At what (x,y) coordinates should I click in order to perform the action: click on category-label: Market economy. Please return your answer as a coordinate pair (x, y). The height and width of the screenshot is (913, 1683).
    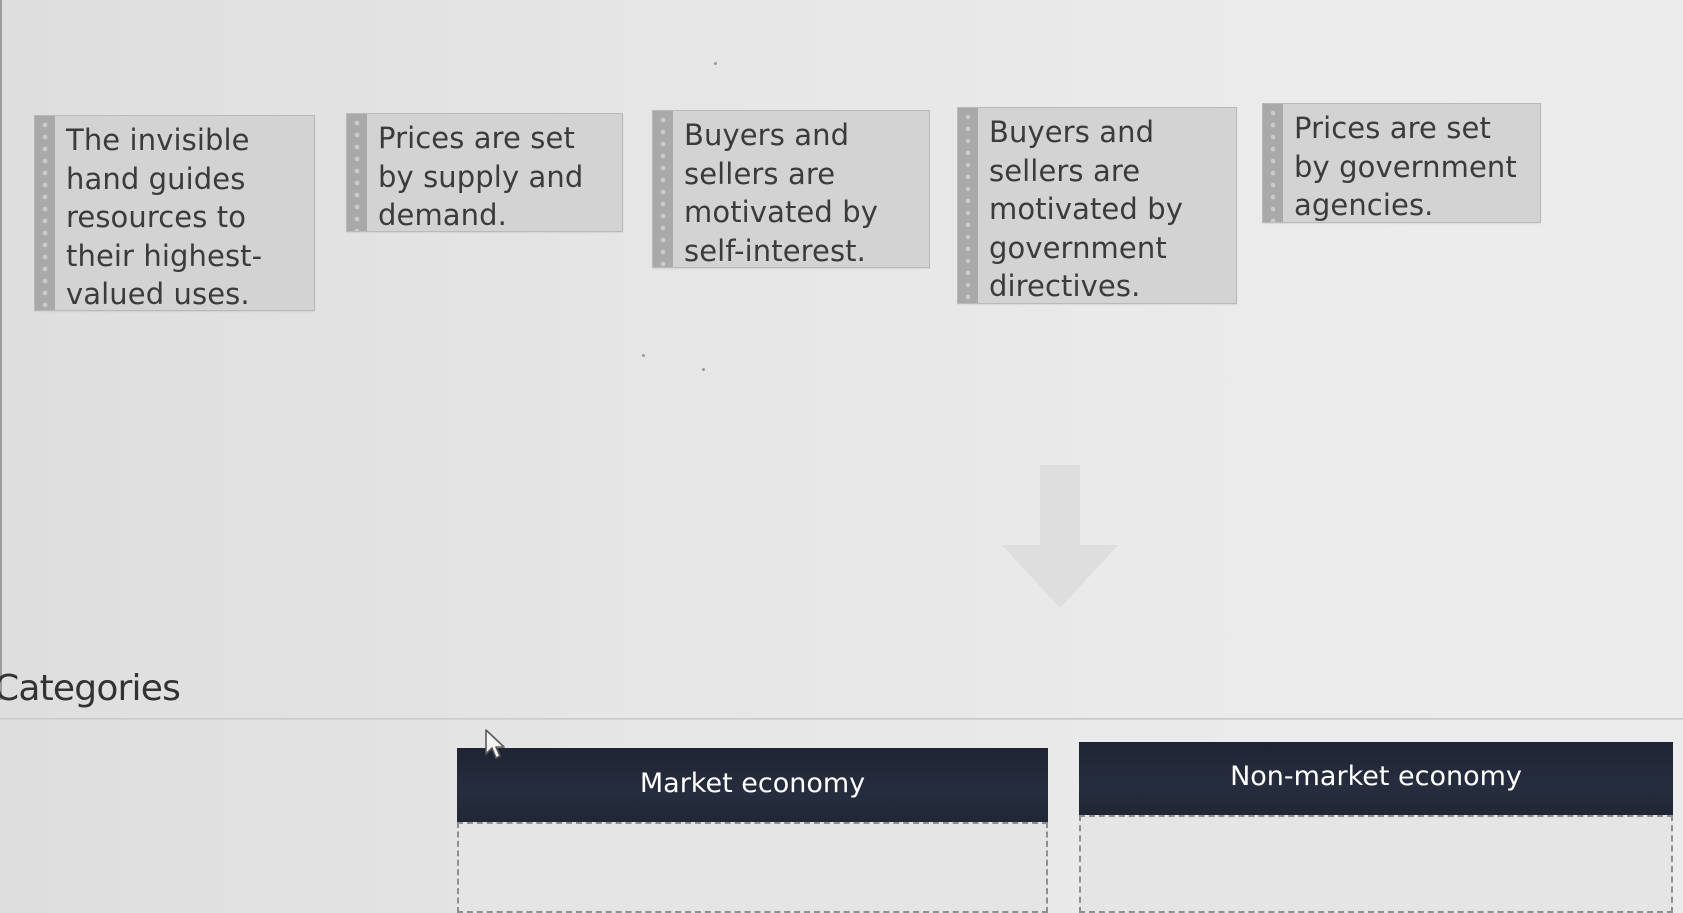
    Looking at the image, I should click on (752, 783).